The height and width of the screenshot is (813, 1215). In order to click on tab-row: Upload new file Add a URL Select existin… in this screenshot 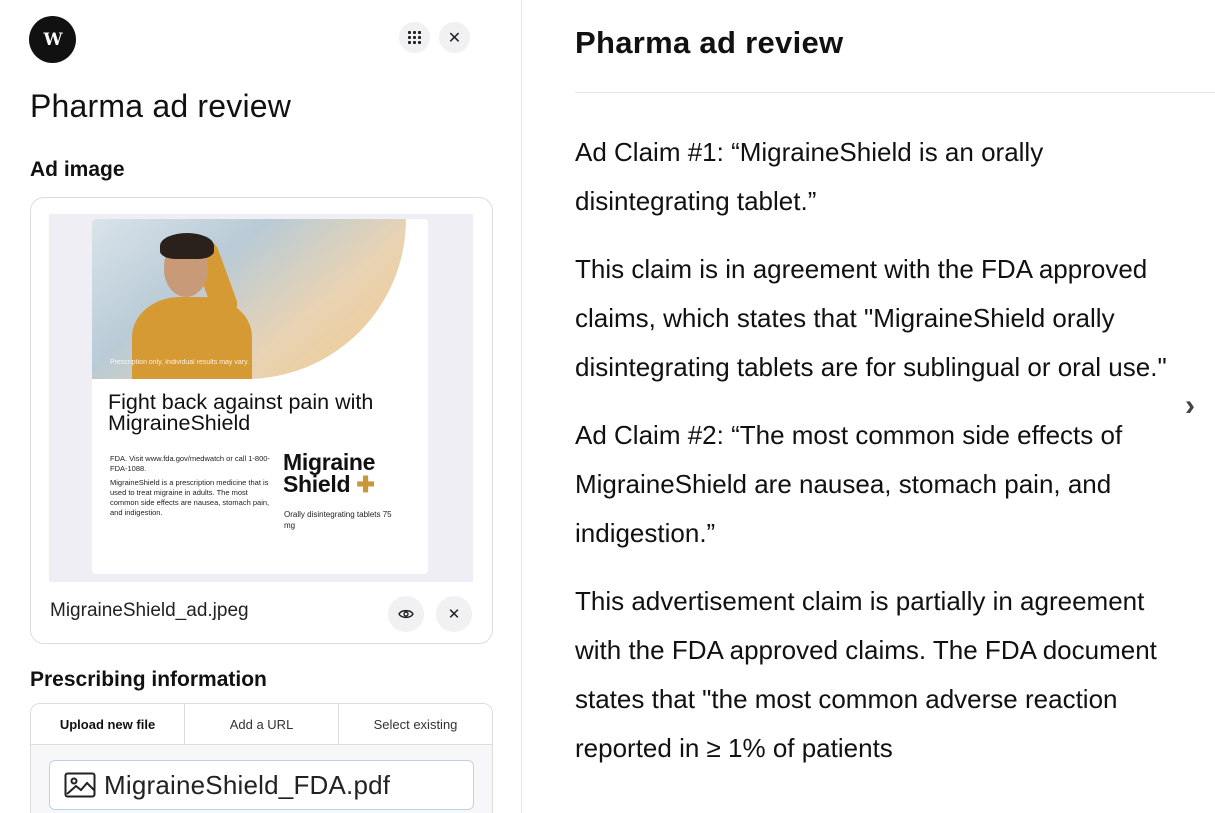, I will do `click(261, 724)`.